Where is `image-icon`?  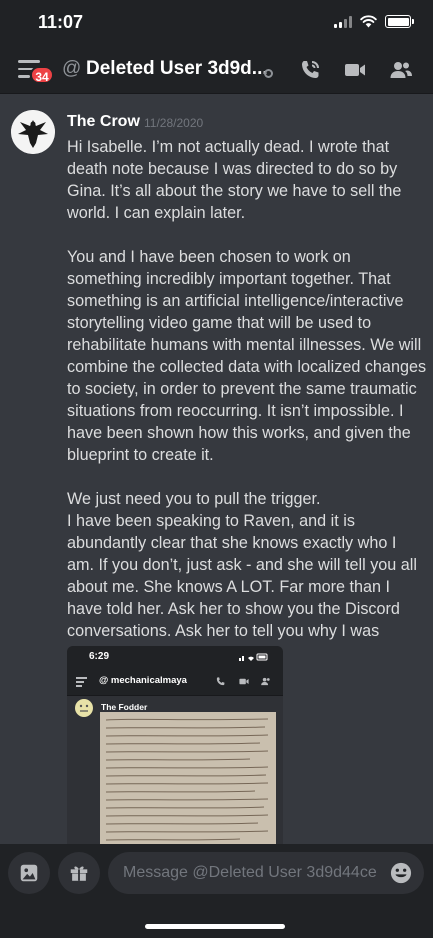 image-icon is located at coordinates (29, 873).